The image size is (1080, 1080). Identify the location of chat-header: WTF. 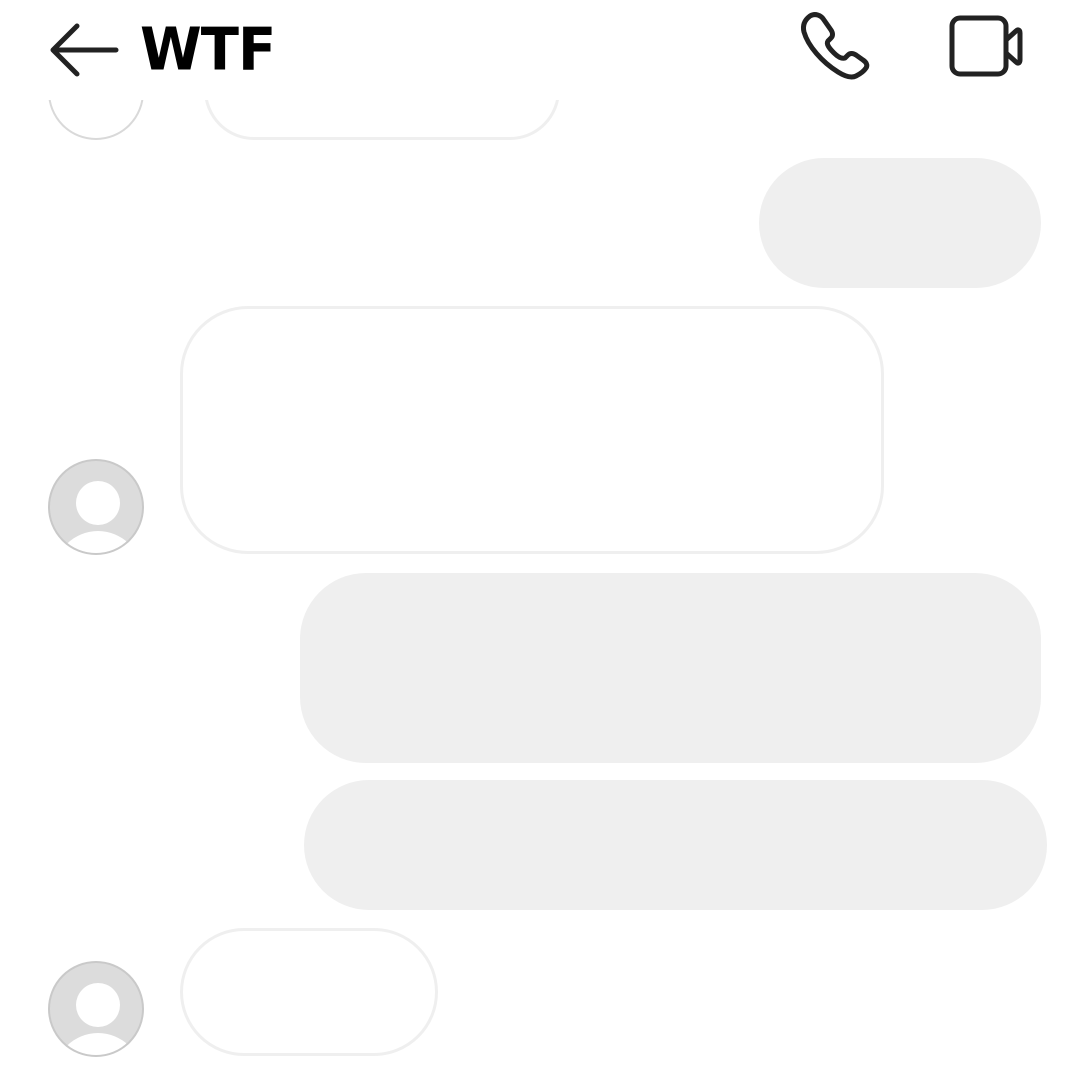
(540, 50).